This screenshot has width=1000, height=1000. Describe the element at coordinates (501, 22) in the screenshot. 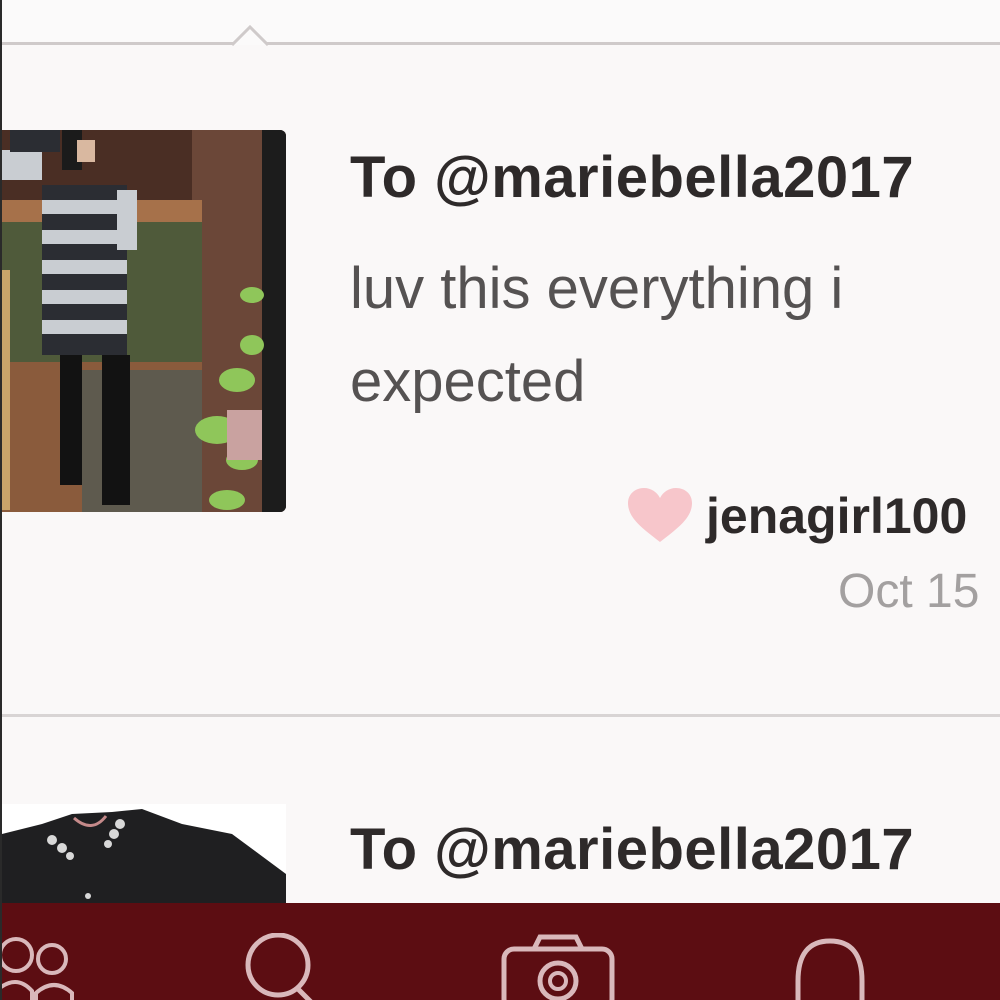

I see `top-area` at that location.